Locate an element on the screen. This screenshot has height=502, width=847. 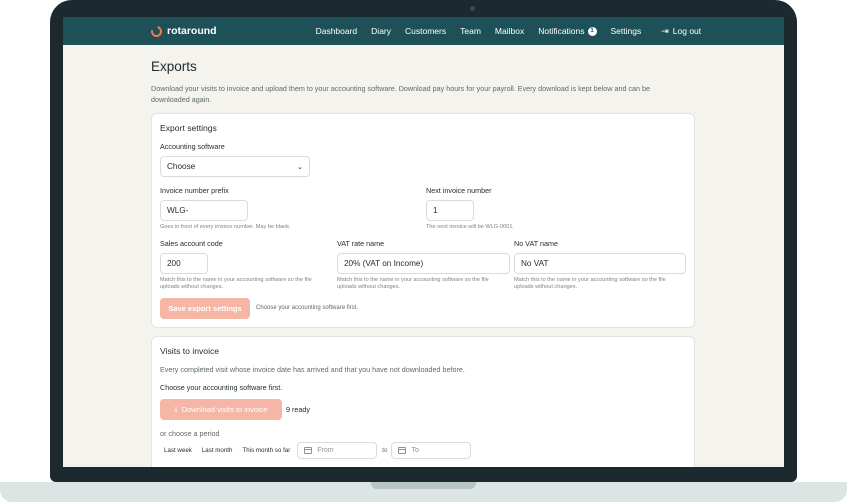
invoice-prefix-input: WLG- is located at coordinates (204, 210).